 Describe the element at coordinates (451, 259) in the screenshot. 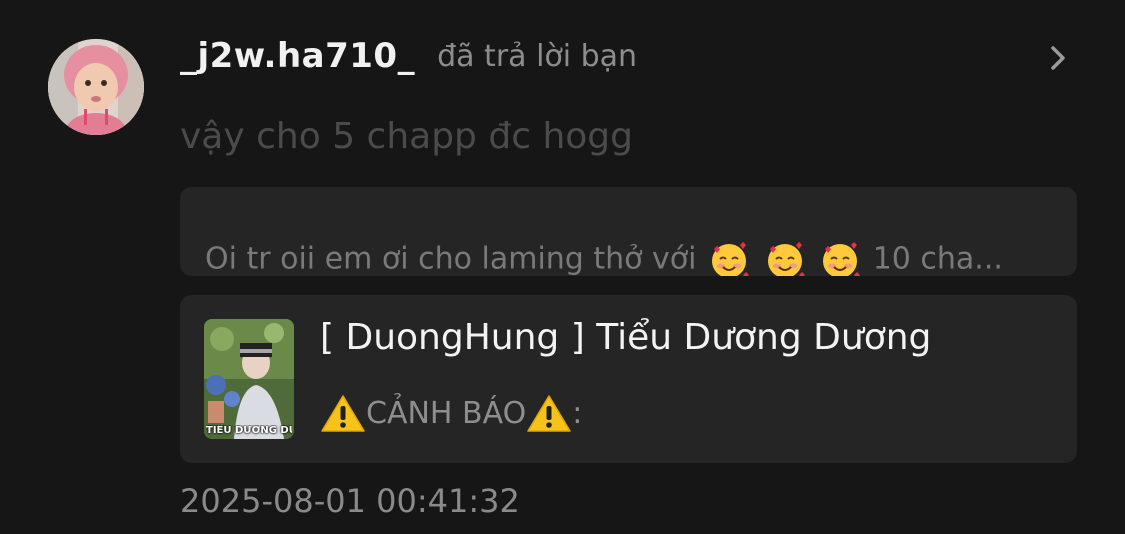

I see `quoted-comment-prefix: Oi tr oii em ơi cho laming thở với` at that location.